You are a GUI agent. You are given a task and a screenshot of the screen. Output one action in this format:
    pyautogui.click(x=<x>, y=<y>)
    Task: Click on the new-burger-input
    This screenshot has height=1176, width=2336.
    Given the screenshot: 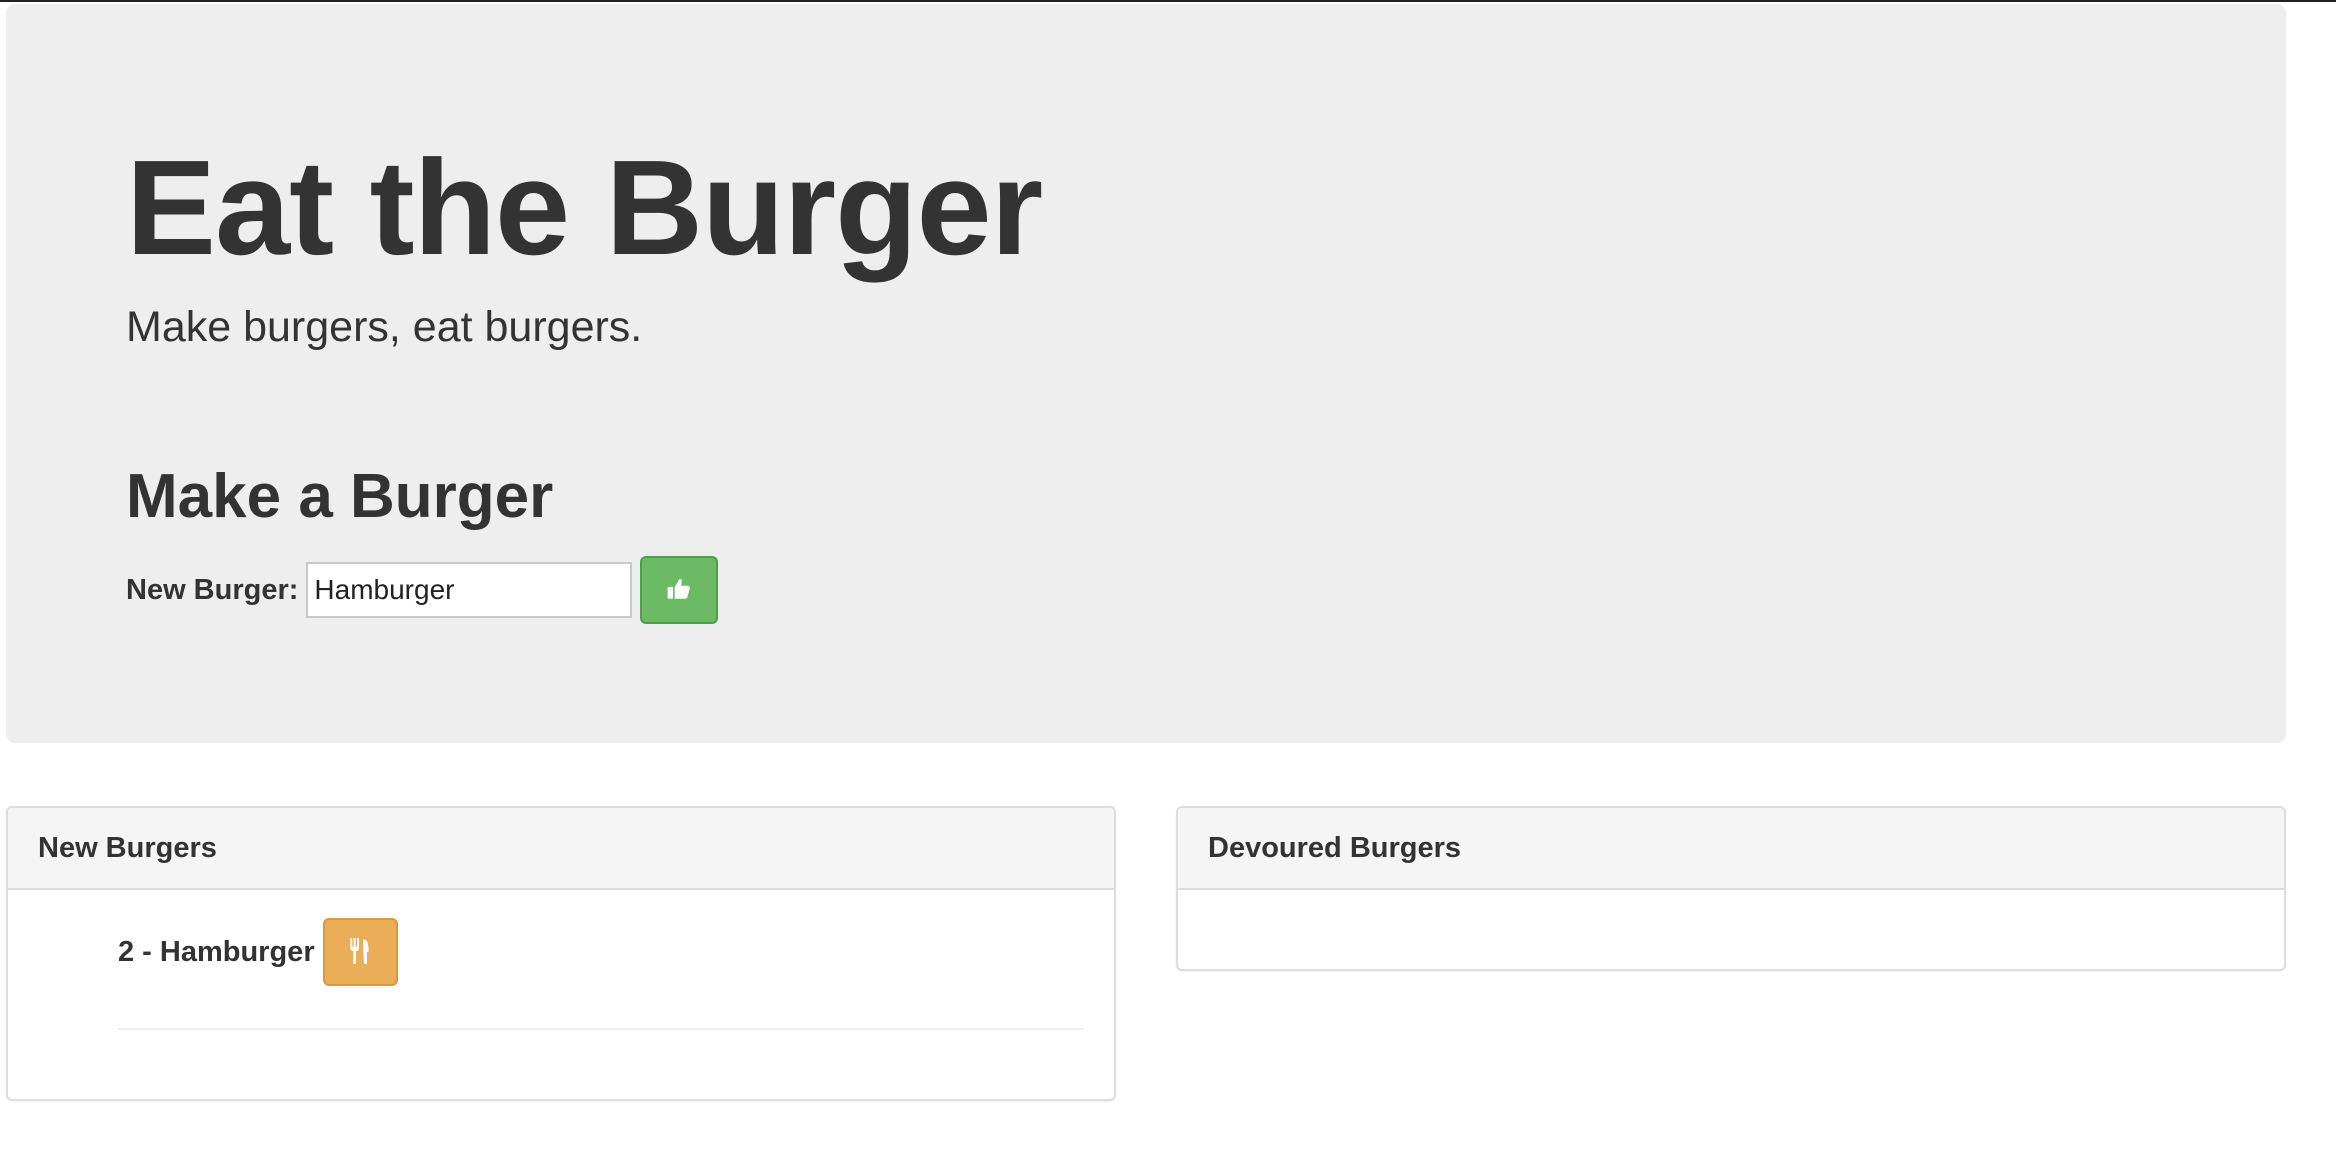 What is the action you would take?
    pyautogui.click(x=469, y=590)
    